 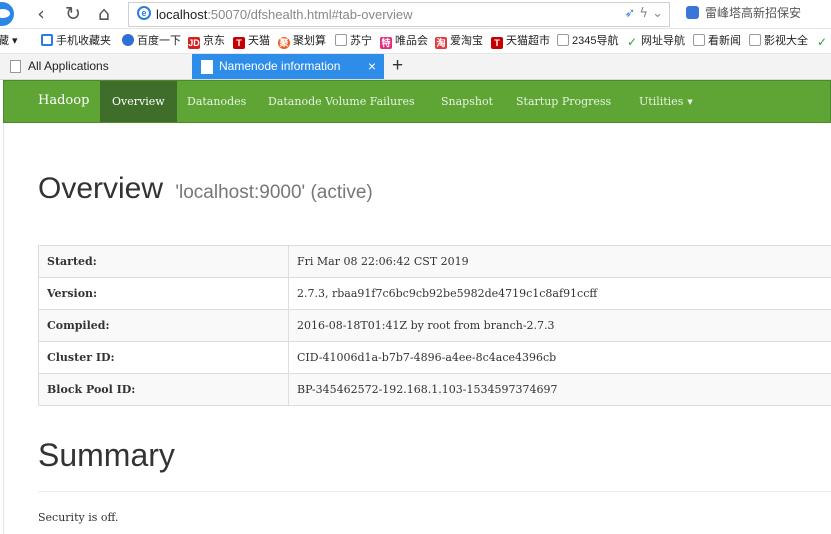 I want to click on phone-icon, so click(x=47, y=40).